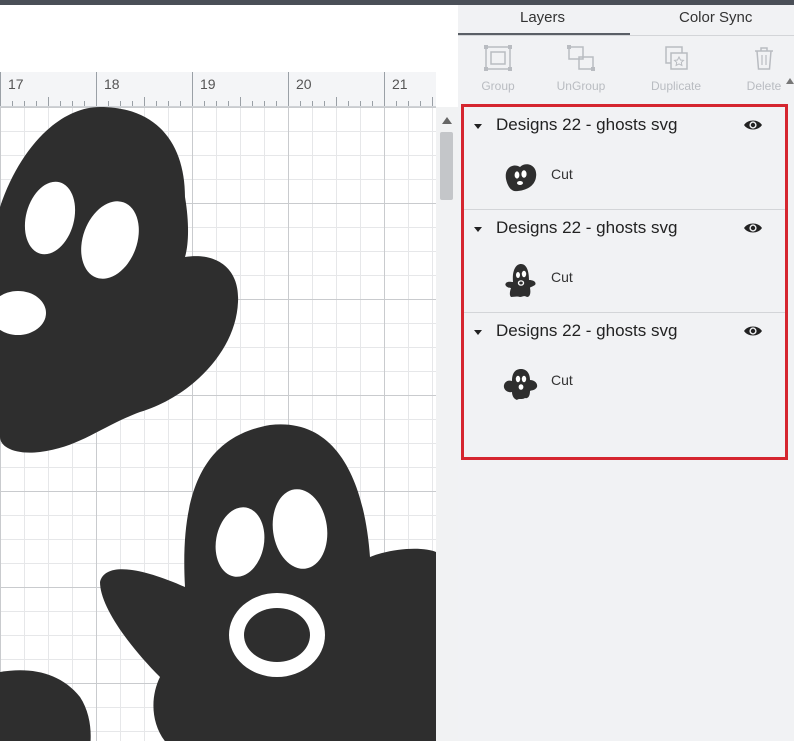 This screenshot has width=794, height=741. I want to click on trash-icon, so click(764, 58).